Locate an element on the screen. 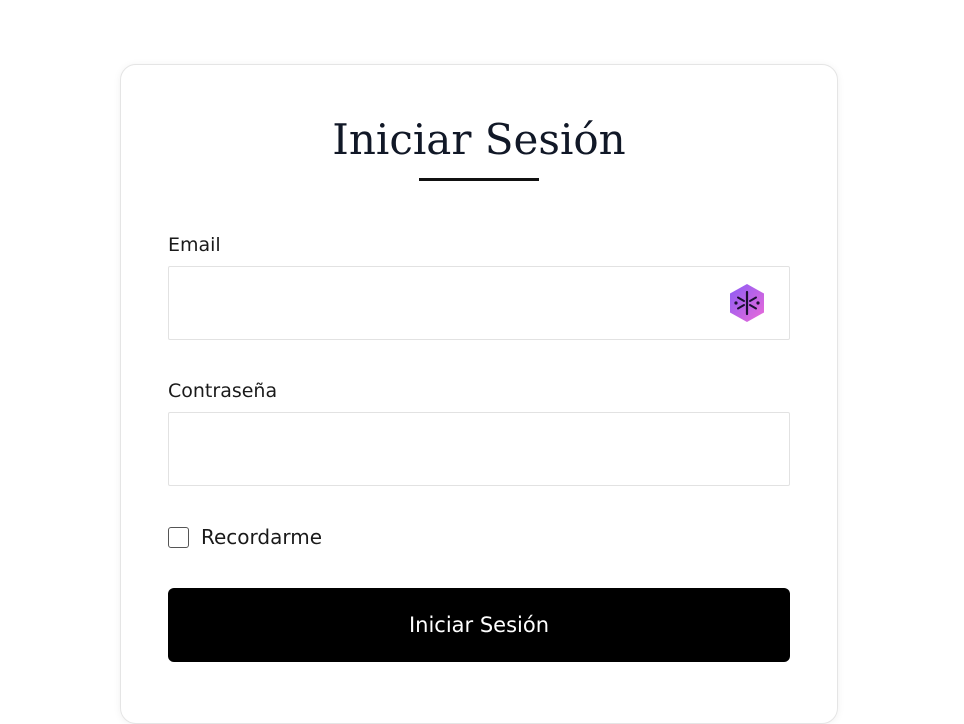 This screenshot has width=964, height=724. submit-button: Iniciar Sesión is located at coordinates (479, 625).